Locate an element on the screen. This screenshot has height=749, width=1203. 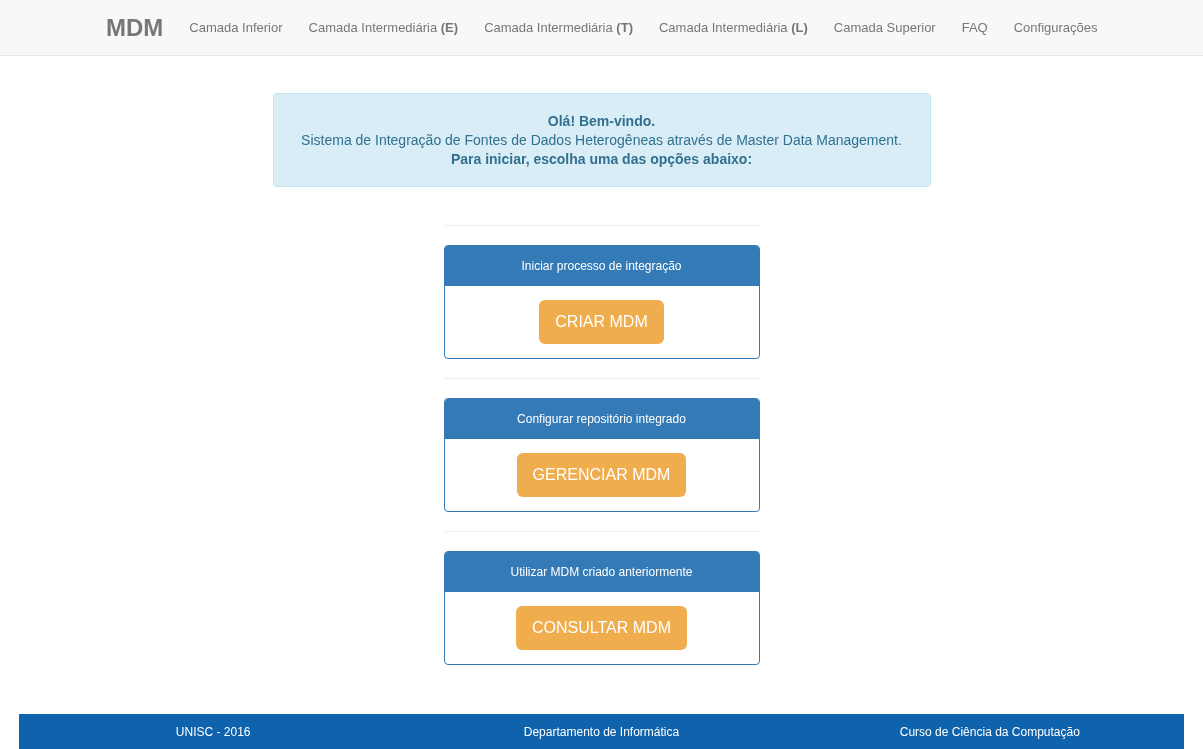
footer-text: UNISC - 2016 is located at coordinates (213, 732).